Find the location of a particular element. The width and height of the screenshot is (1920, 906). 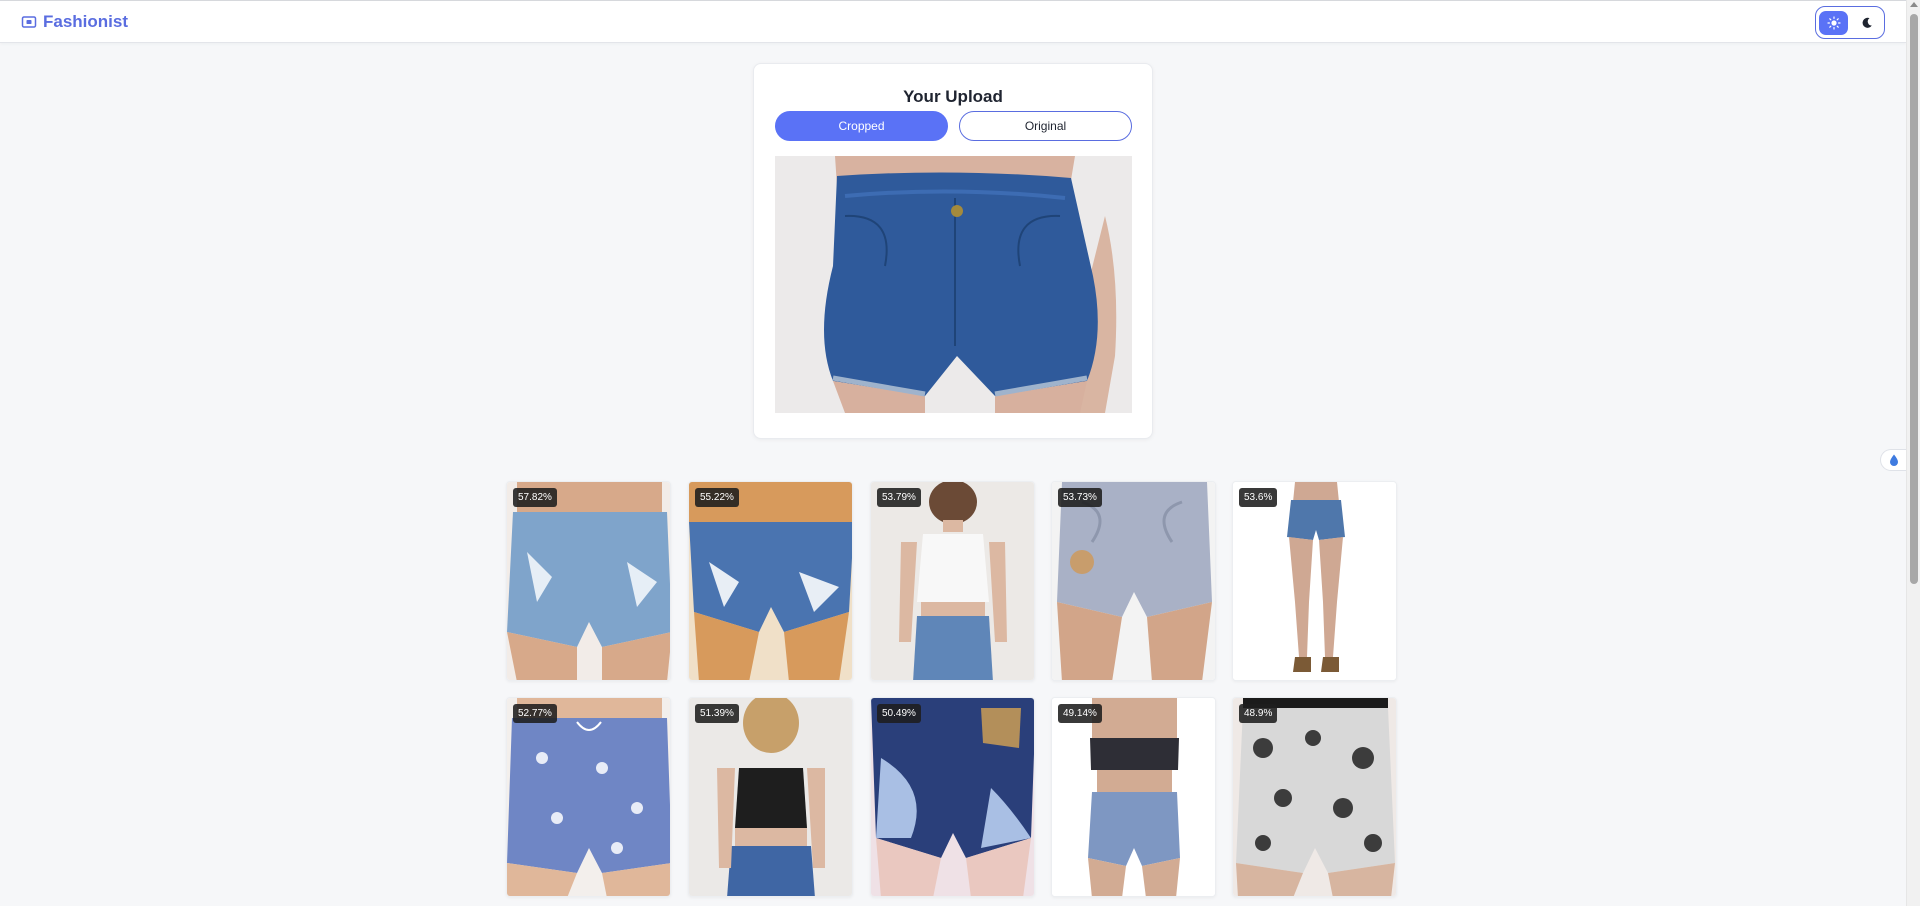

page-scrollbar is located at coordinates (1913, 453).